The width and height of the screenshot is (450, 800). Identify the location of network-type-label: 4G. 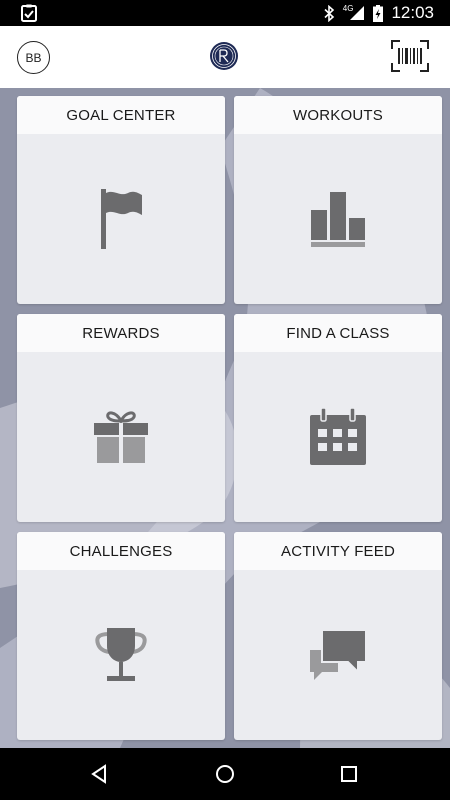
(348, 8).